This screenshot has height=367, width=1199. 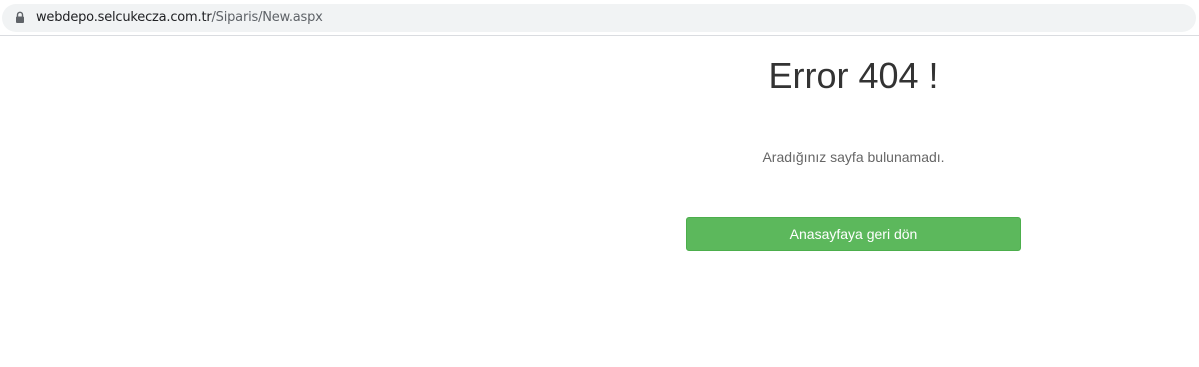 What do you see at coordinates (853, 234) in the screenshot?
I see `back-to-home-button: Anasayfaya geri dön` at bounding box center [853, 234].